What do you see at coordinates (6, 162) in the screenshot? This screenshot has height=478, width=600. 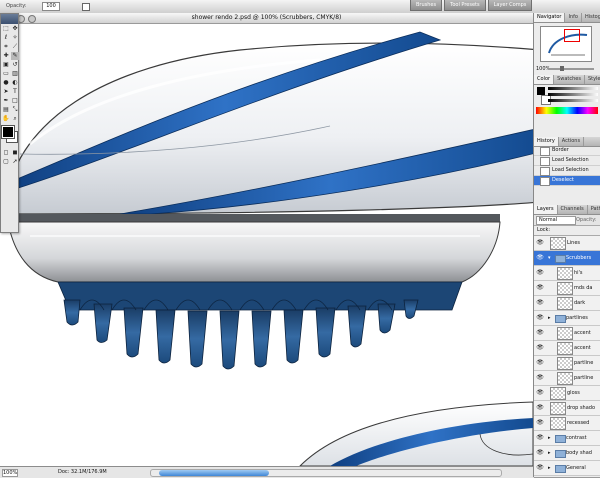 I see `screen-mode-icon: ▢` at bounding box center [6, 162].